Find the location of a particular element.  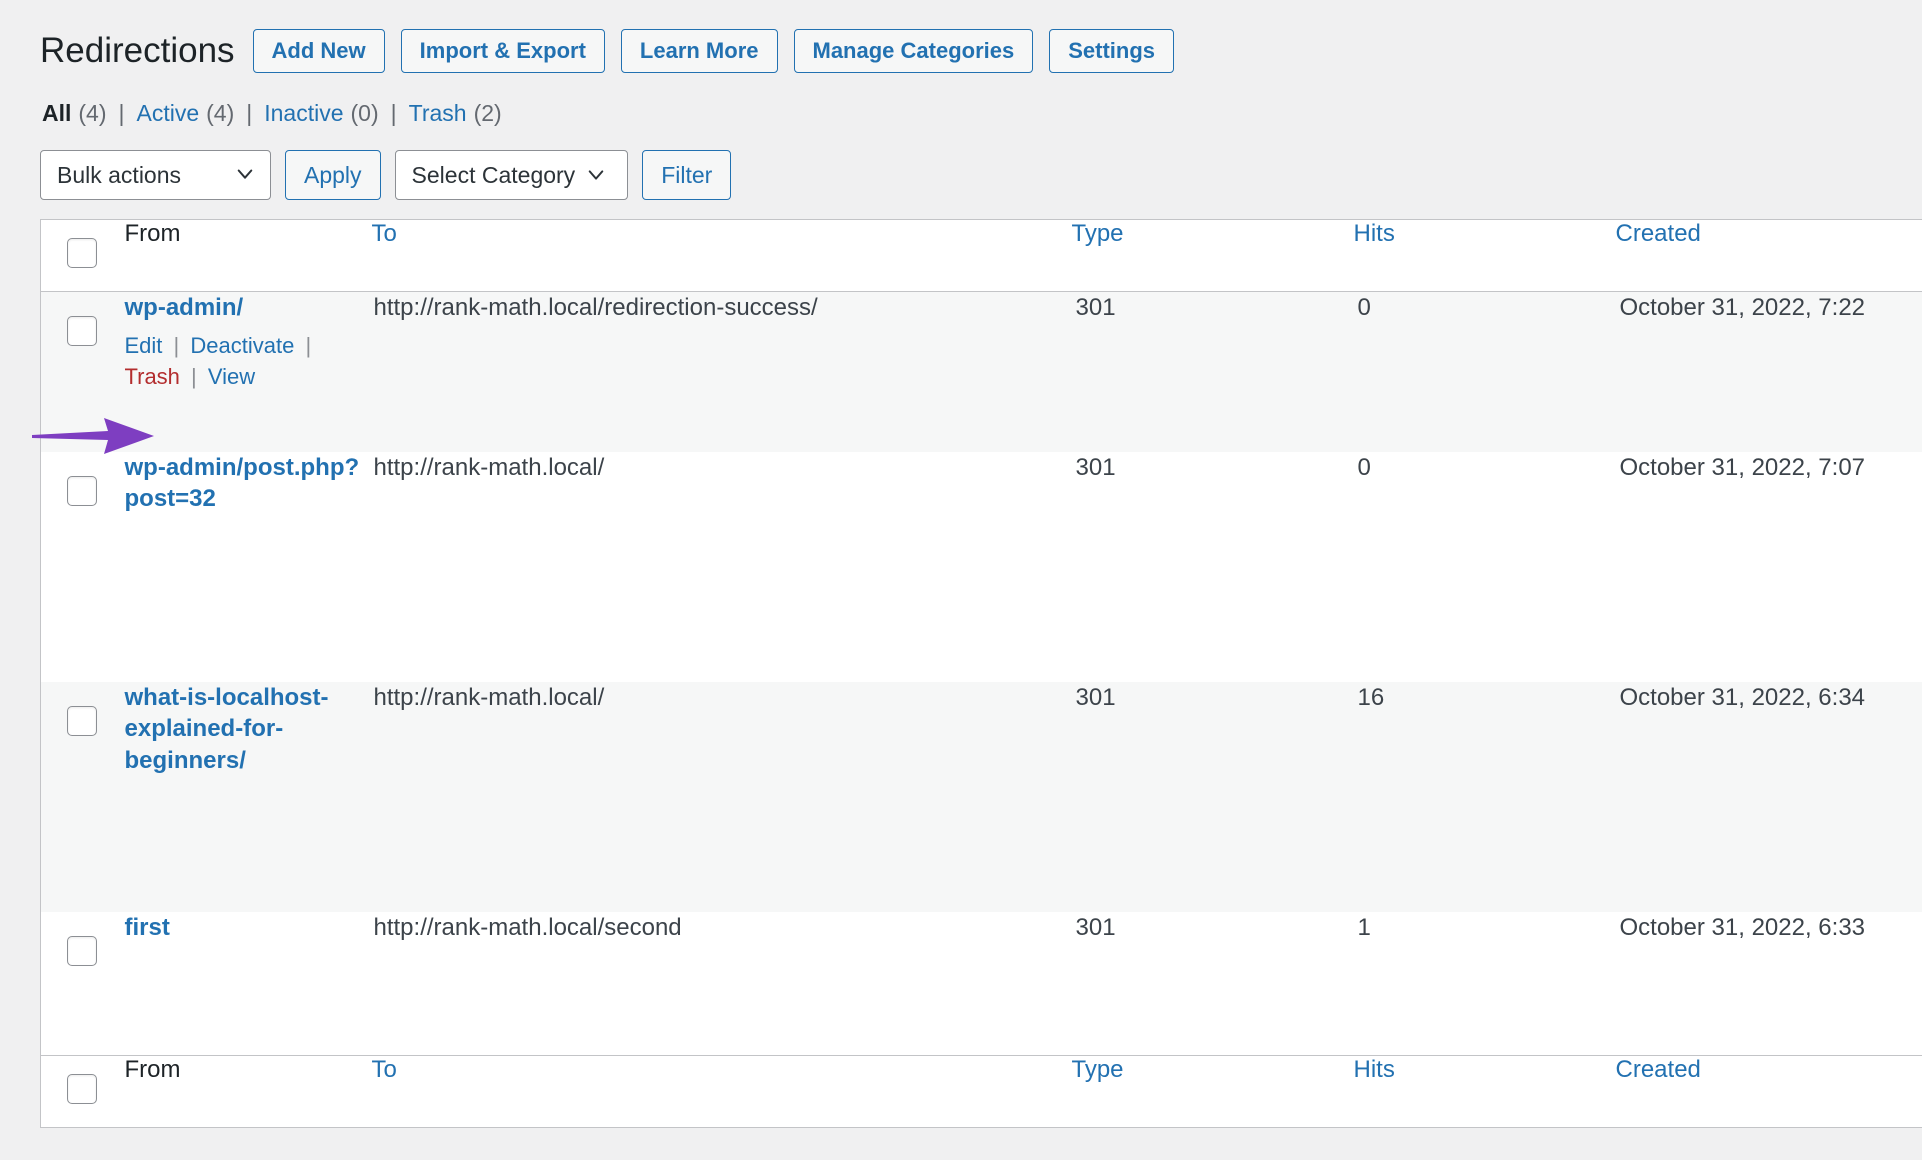

redirection-source-link: first is located at coordinates (147, 928).